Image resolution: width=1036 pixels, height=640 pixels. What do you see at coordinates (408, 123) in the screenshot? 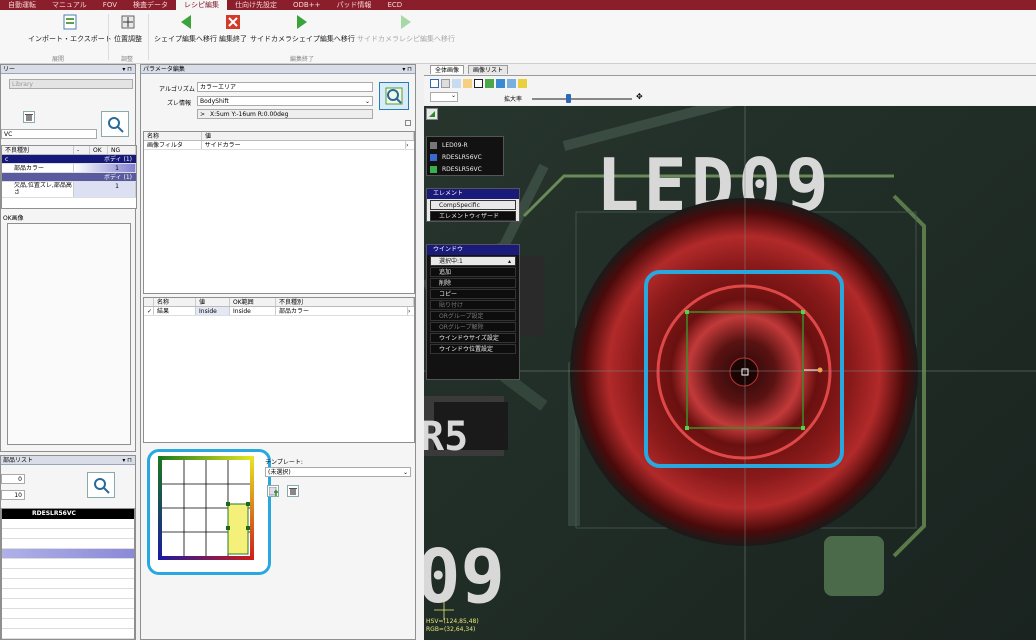
I see `collapse-icon` at bounding box center [408, 123].